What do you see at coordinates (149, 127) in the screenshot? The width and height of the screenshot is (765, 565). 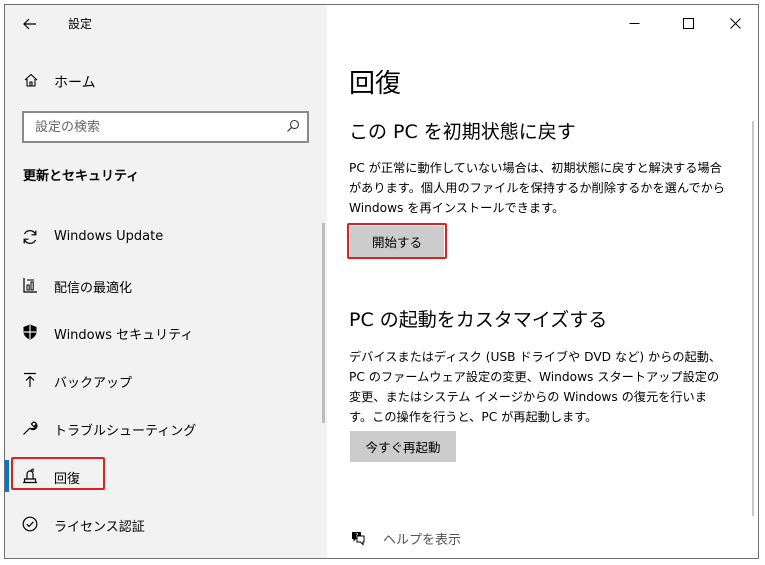 I see `search-input` at bounding box center [149, 127].